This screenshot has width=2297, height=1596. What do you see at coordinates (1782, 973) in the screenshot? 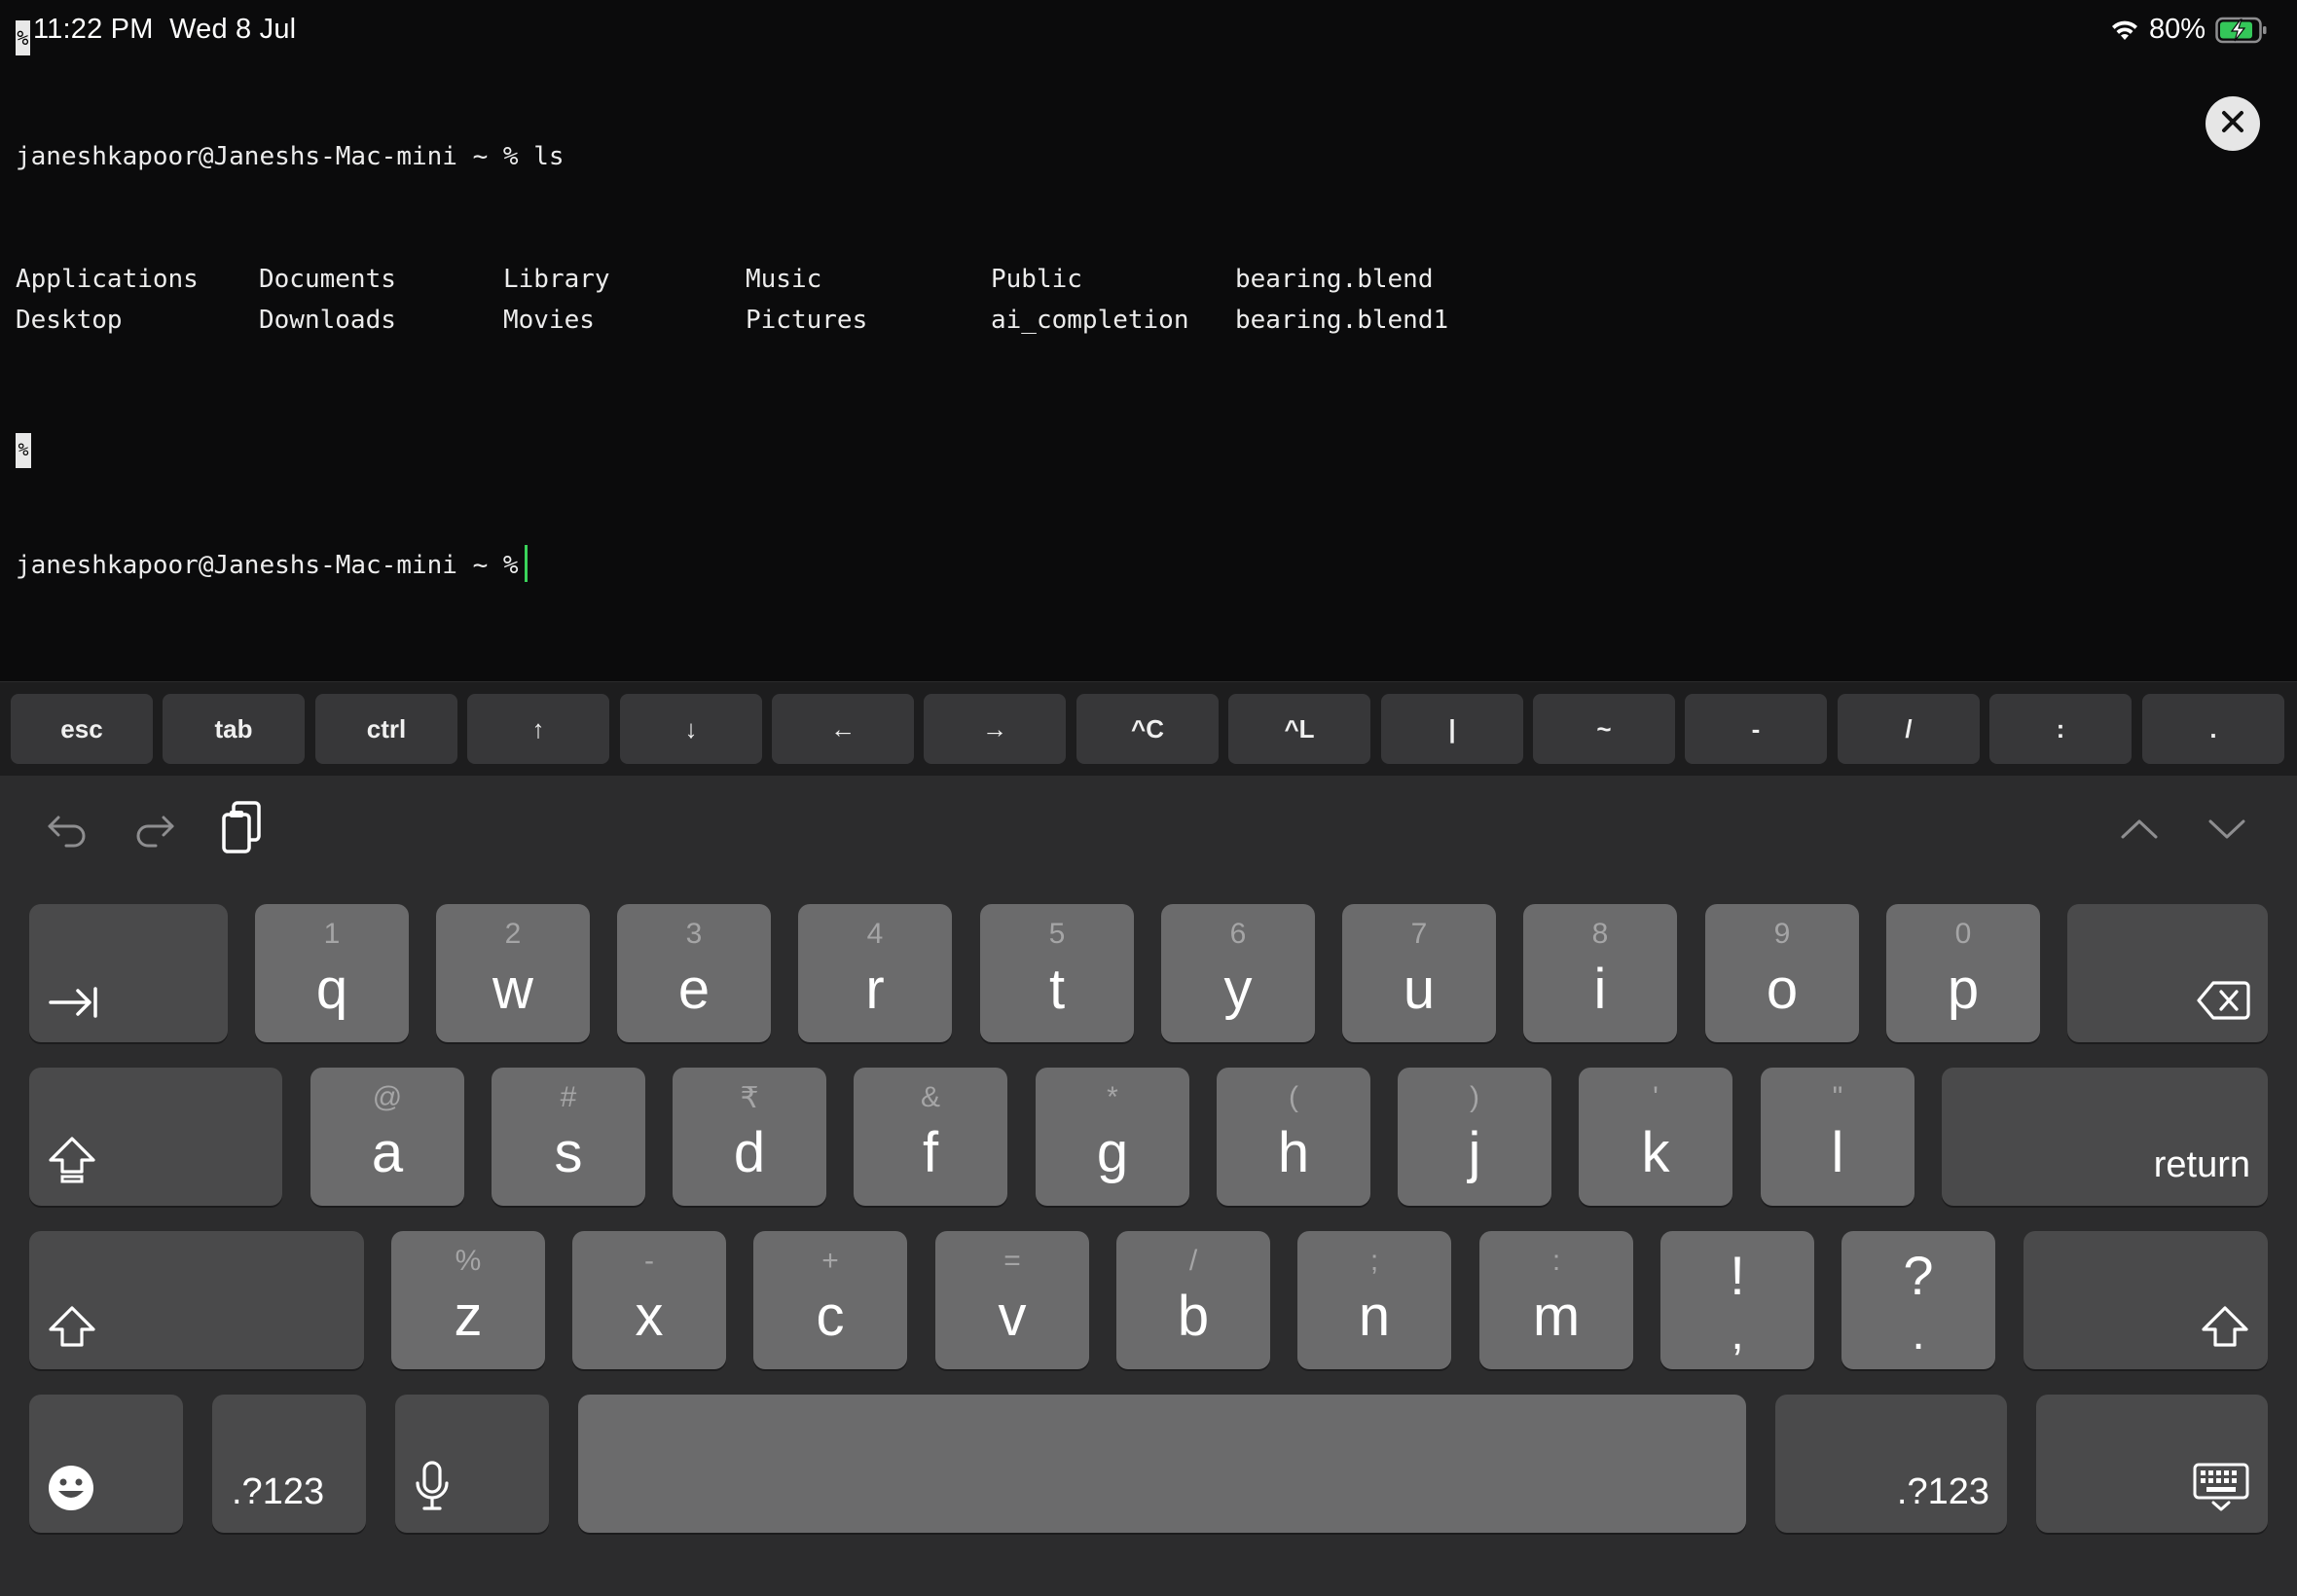
I see `key-o: 9o` at bounding box center [1782, 973].